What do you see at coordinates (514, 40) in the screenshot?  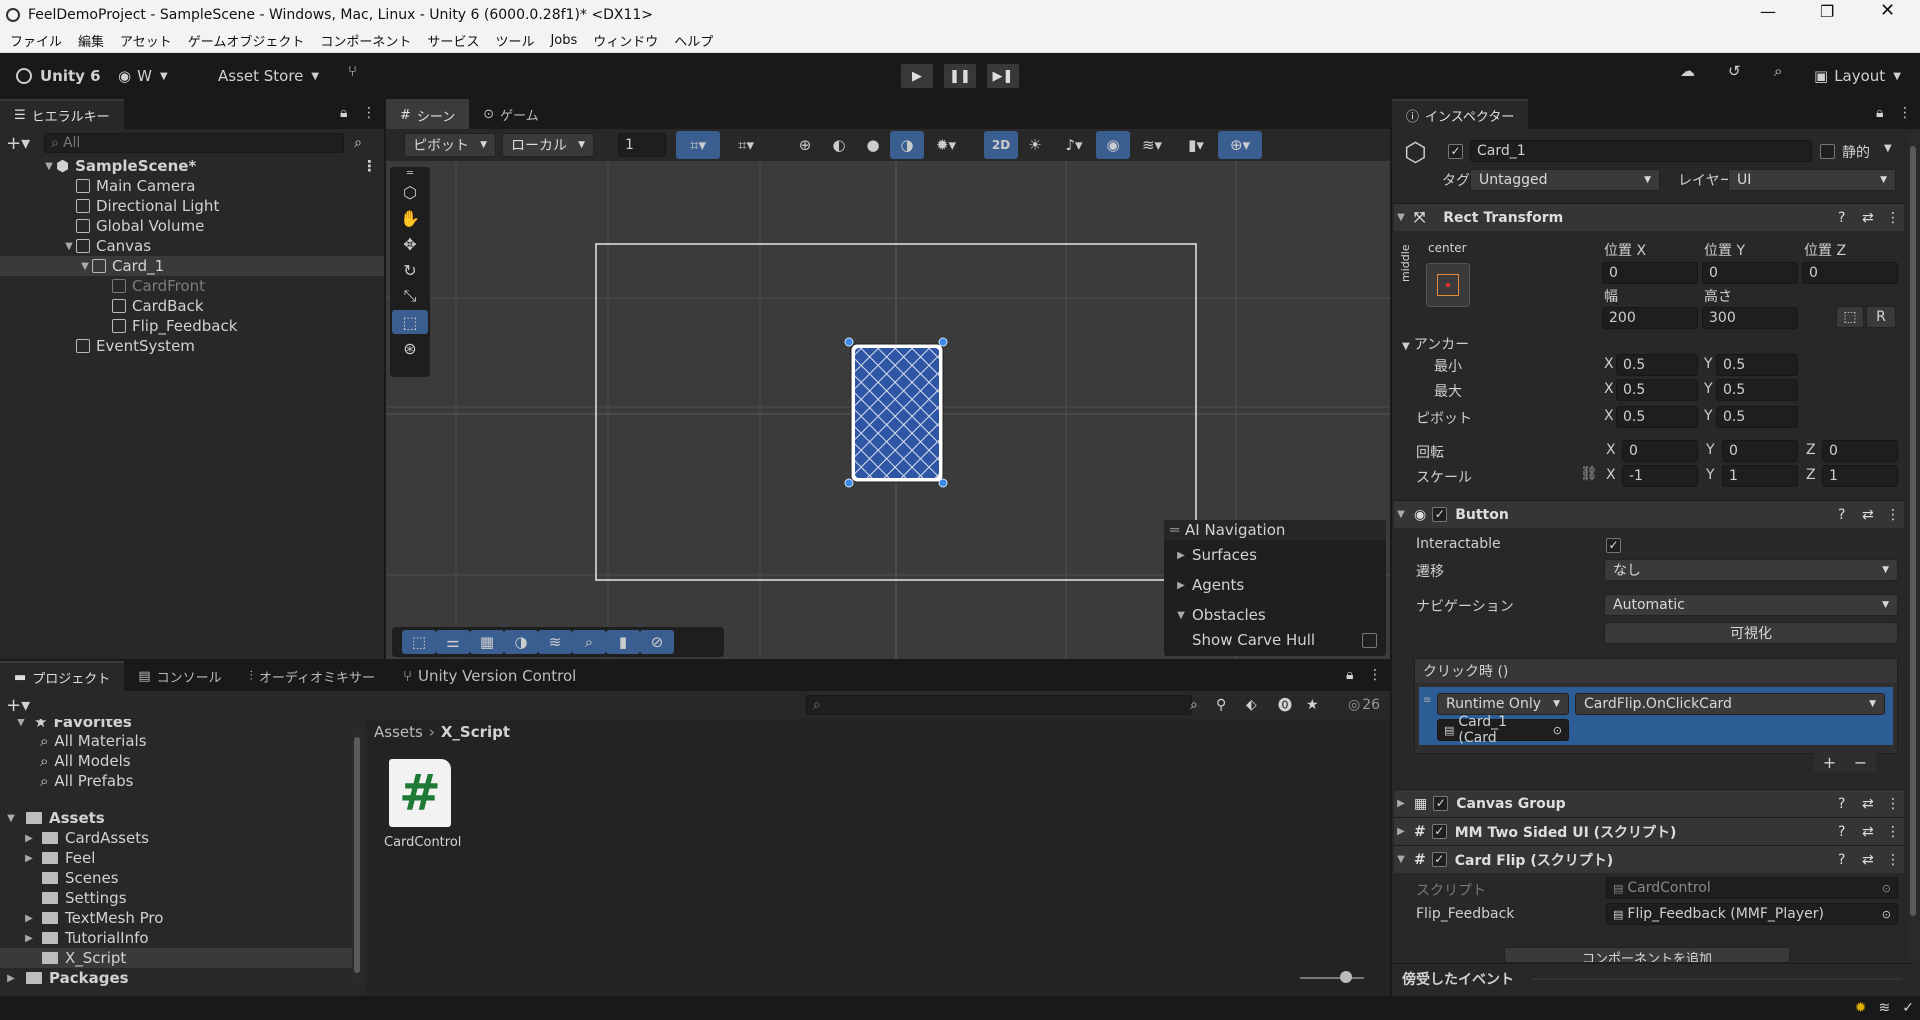 I see `menu-tools: ツール` at bounding box center [514, 40].